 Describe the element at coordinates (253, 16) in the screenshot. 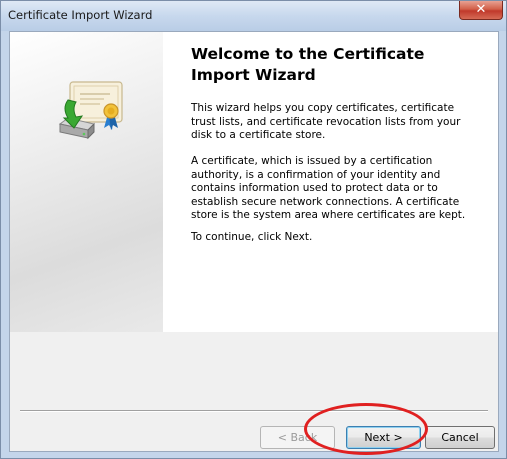

I see `title-bar: Certificate Import Wizard ✕` at that location.